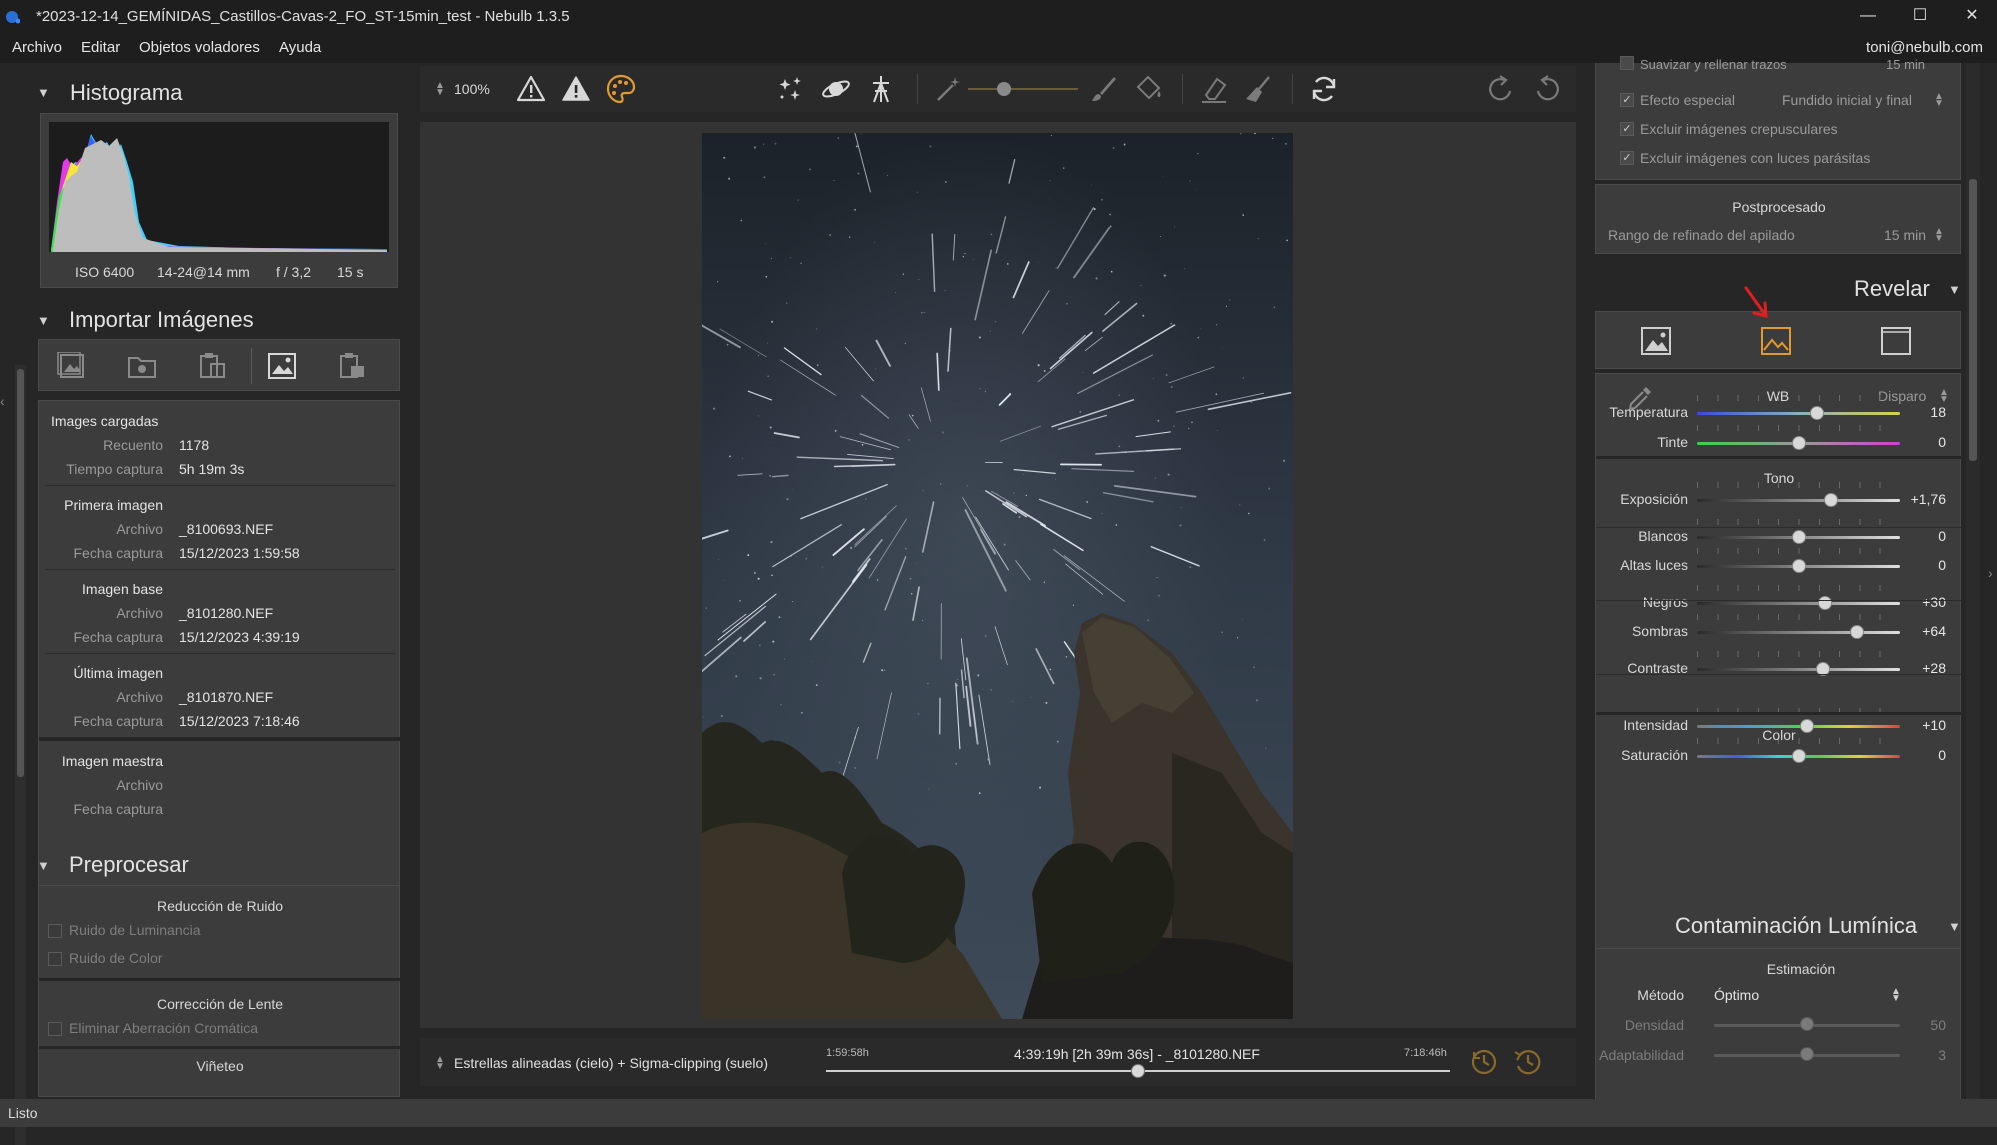  Describe the element at coordinates (1214, 89) in the screenshot. I see `eraser-icon` at that location.